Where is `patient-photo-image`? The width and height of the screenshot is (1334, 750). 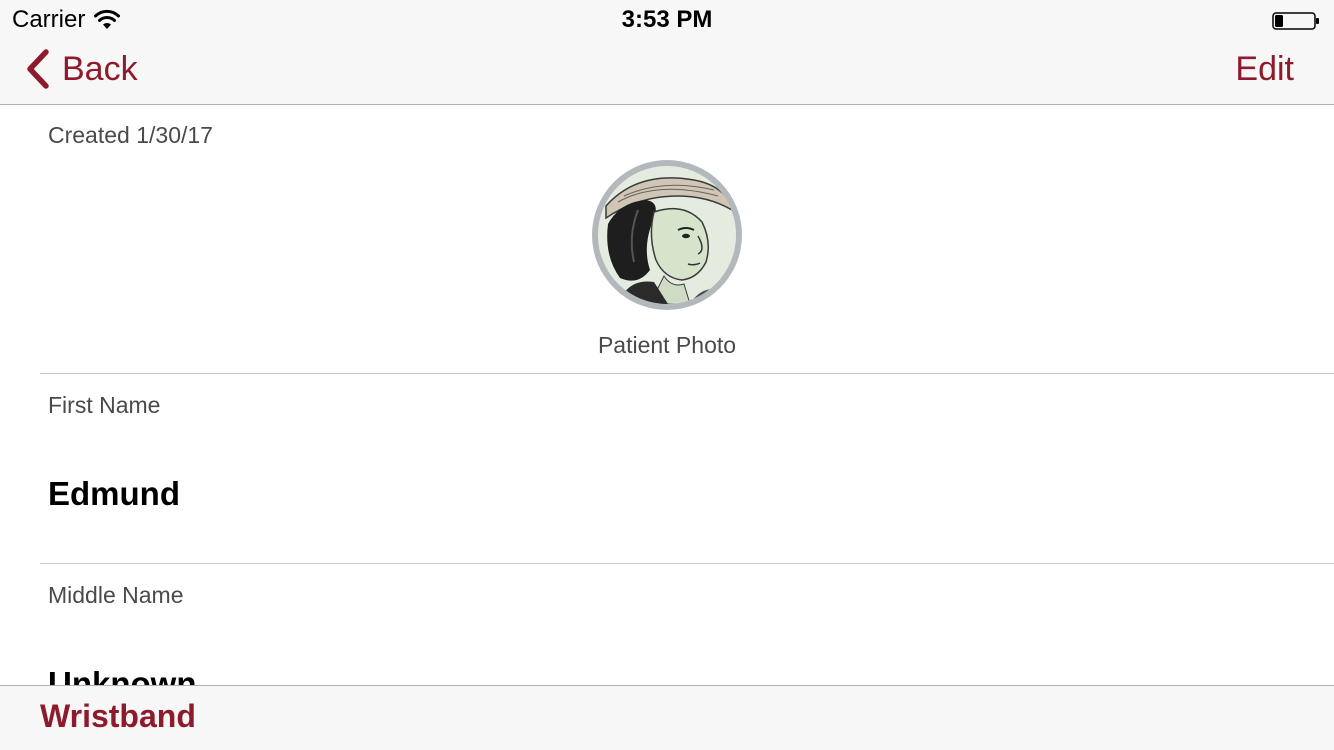 patient-photo-image is located at coordinates (667, 235).